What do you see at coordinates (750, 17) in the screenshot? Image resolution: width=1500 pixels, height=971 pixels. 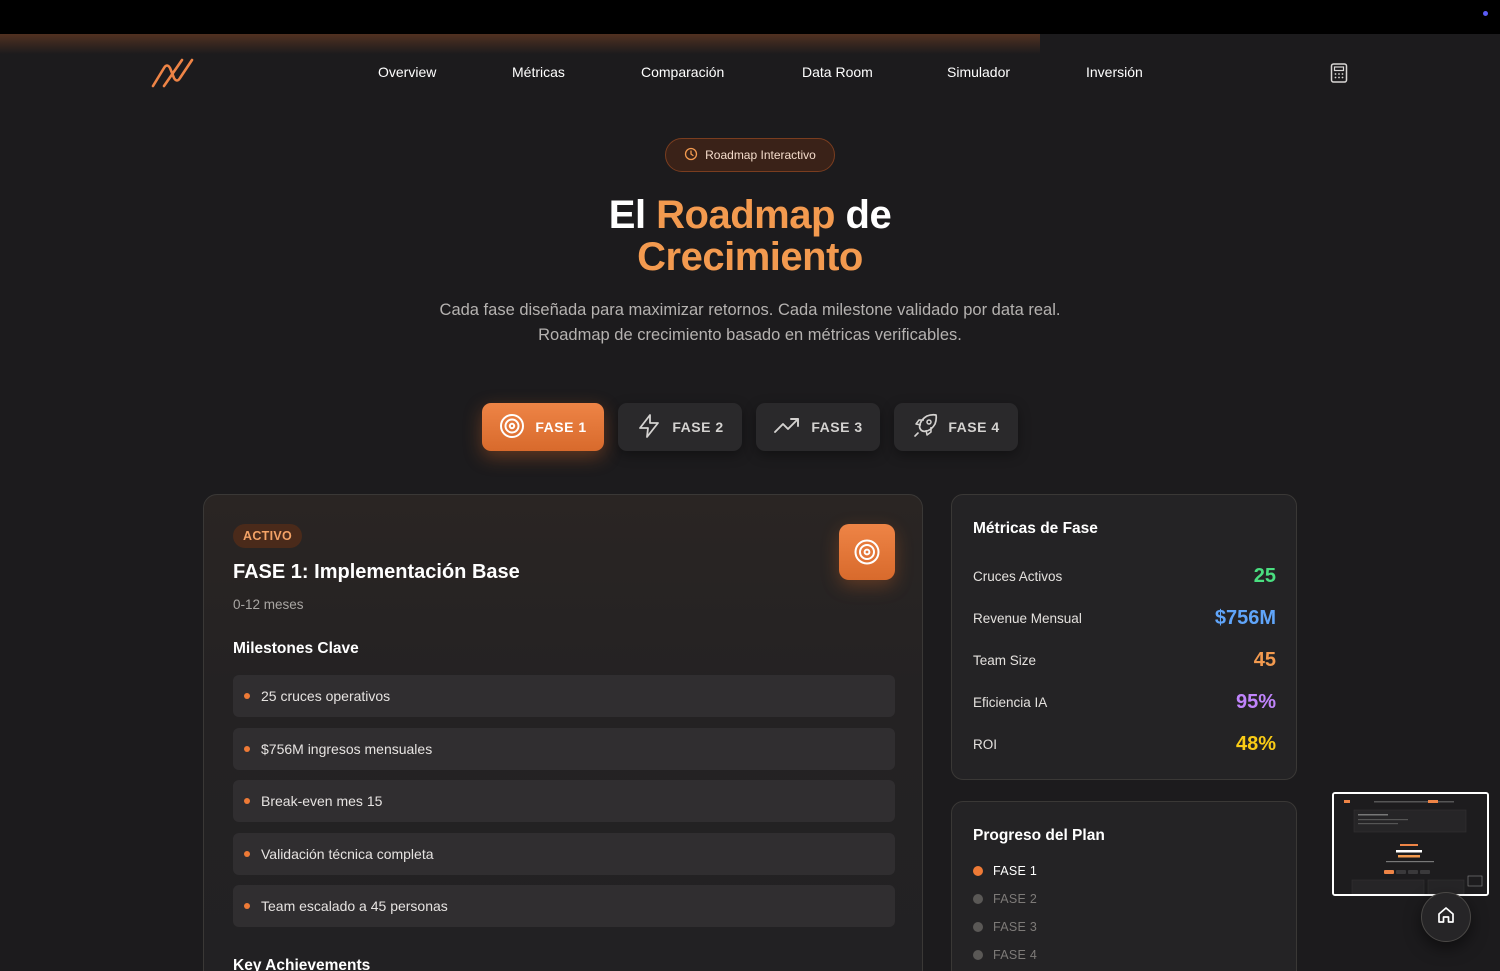 I see `browser-top-bar` at bounding box center [750, 17].